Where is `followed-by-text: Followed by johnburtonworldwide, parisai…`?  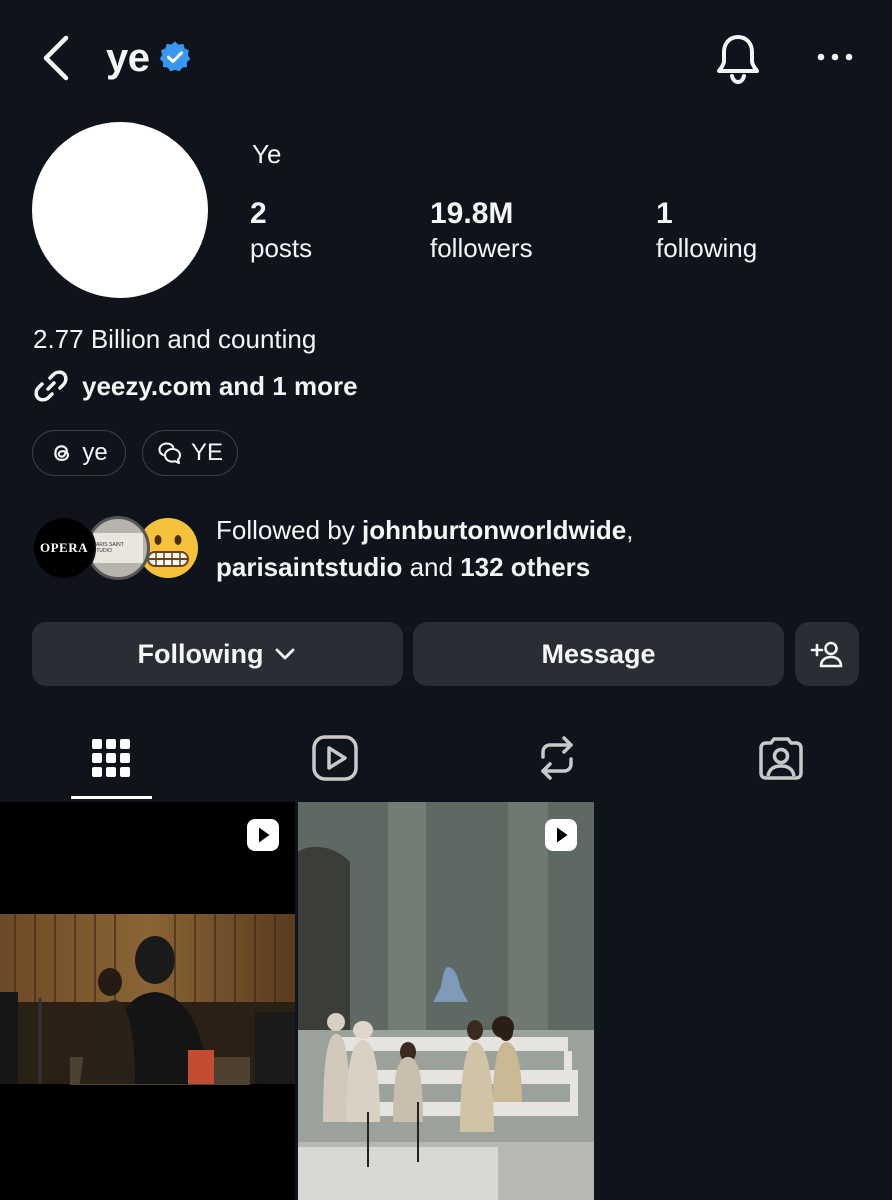
followed-by-text: Followed by johnburtonworldwide, parisai… is located at coordinates (425, 549).